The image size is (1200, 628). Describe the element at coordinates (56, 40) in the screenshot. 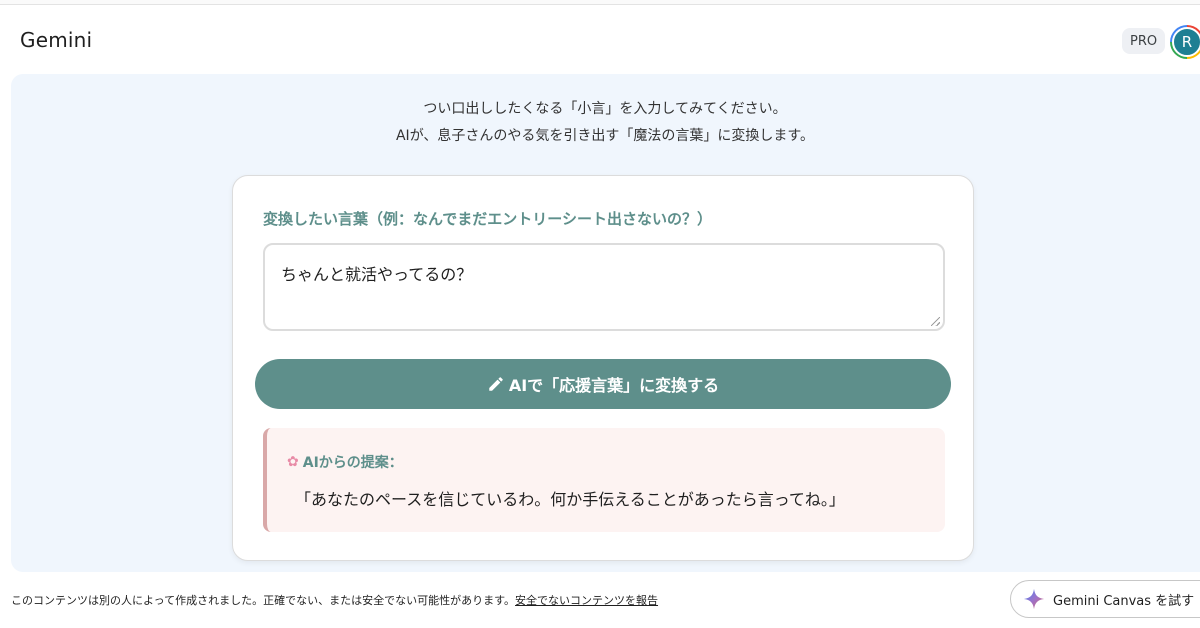

I see `gemini-logo-text: Gemini` at that location.